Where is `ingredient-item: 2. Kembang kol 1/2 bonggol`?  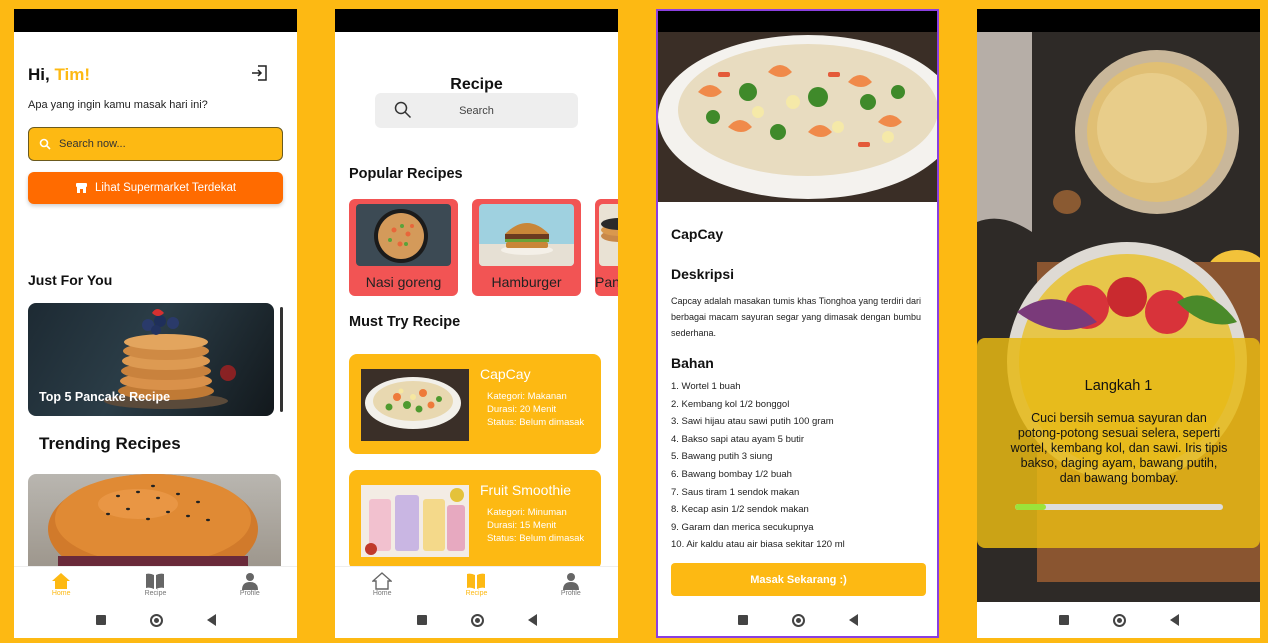 ingredient-item: 2. Kembang kol 1/2 bonggol is located at coordinates (730, 404).